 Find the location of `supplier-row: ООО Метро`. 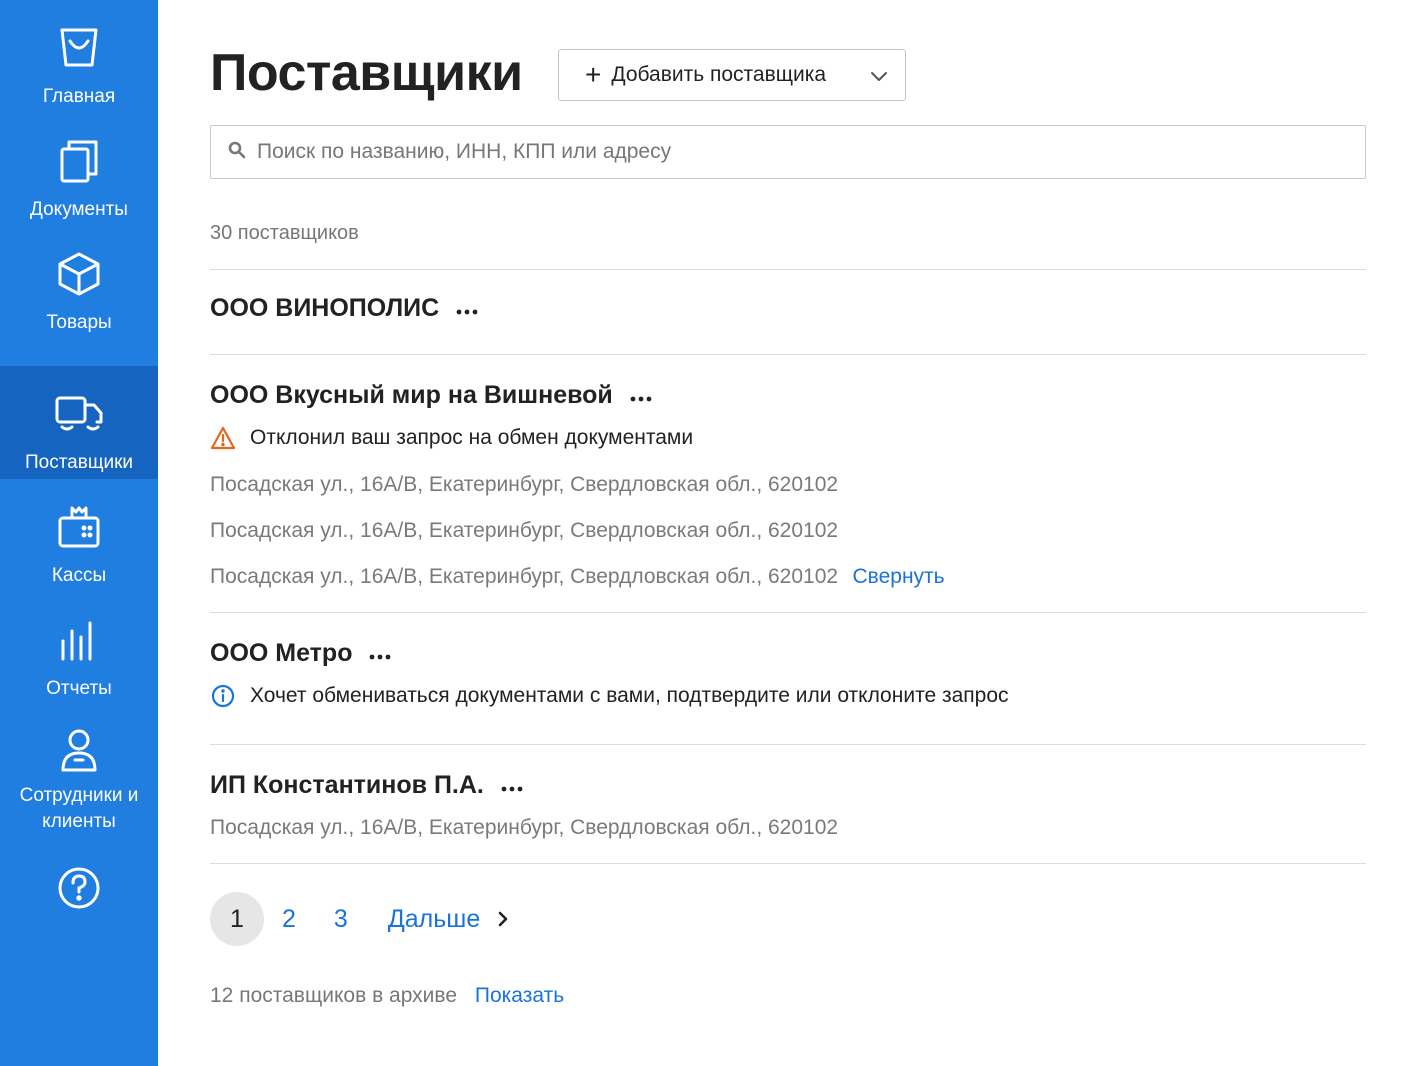

supplier-row: ООО Метро is located at coordinates (788, 653).